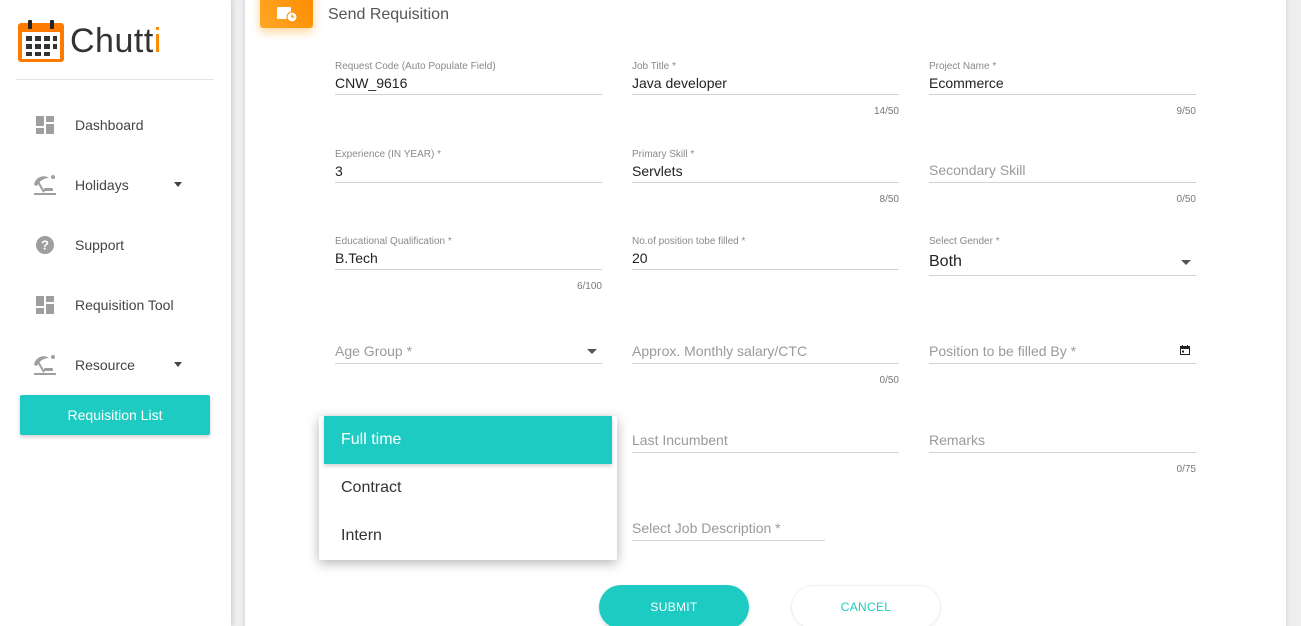 This screenshot has width=1301, height=626. I want to click on menu-item-intern: Intern, so click(468, 536).